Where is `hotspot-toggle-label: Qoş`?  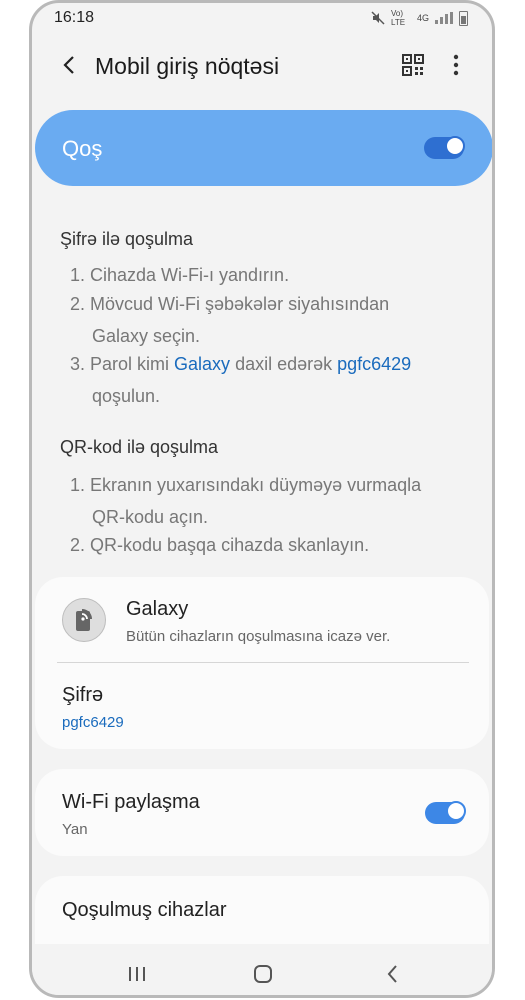 hotspot-toggle-label: Qoş is located at coordinates (82, 148).